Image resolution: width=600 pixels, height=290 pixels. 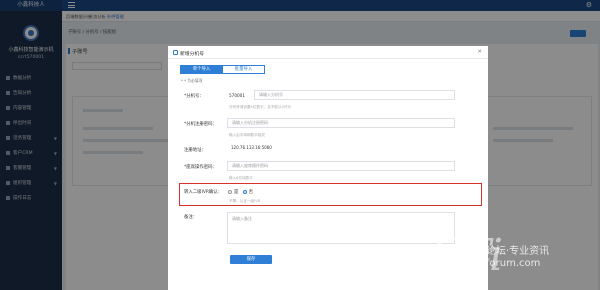 What do you see at coordinates (192, 80) in the screenshot?
I see `required-note: * * 为必填项` at bounding box center [192, 80].